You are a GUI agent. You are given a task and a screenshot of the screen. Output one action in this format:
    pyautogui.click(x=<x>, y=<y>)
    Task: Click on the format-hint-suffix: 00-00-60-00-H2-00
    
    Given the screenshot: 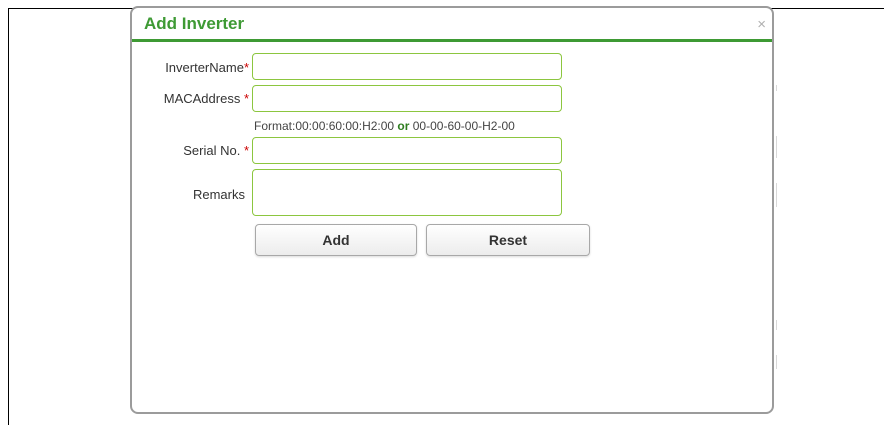 What is the action you would take?
    pyautogui.click(x=462, y=126)
    